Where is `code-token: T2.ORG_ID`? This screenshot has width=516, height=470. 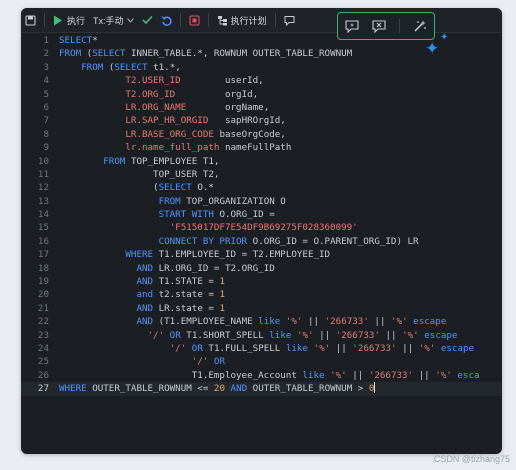
code-token: T2.ORG_ID is located at coordinates (150, 94).